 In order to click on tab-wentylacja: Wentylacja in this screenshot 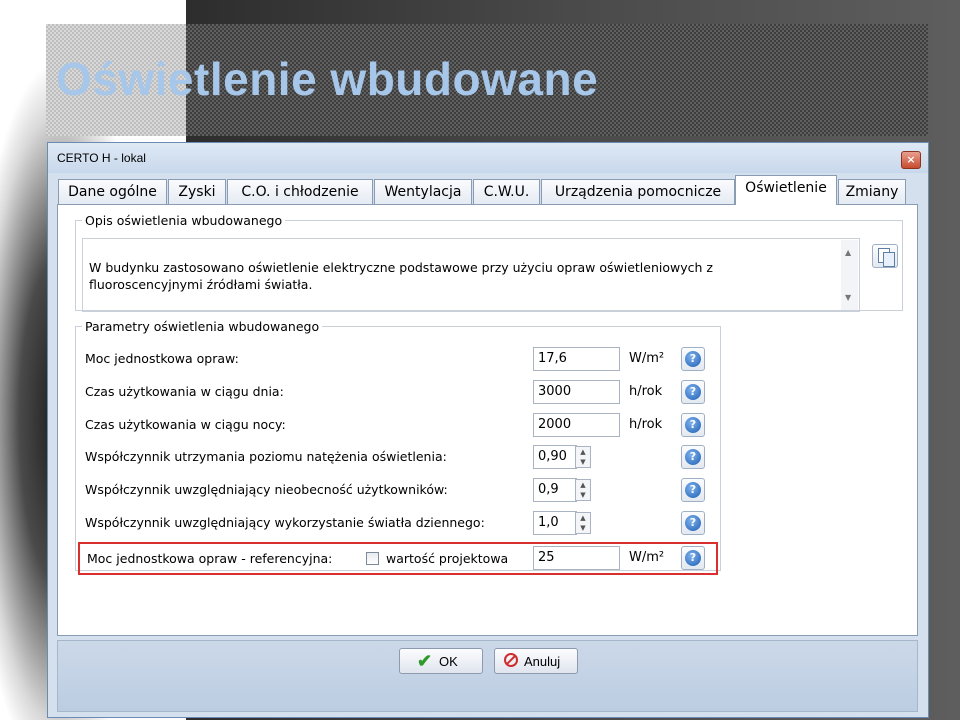, I will do `click(423, 191)`.